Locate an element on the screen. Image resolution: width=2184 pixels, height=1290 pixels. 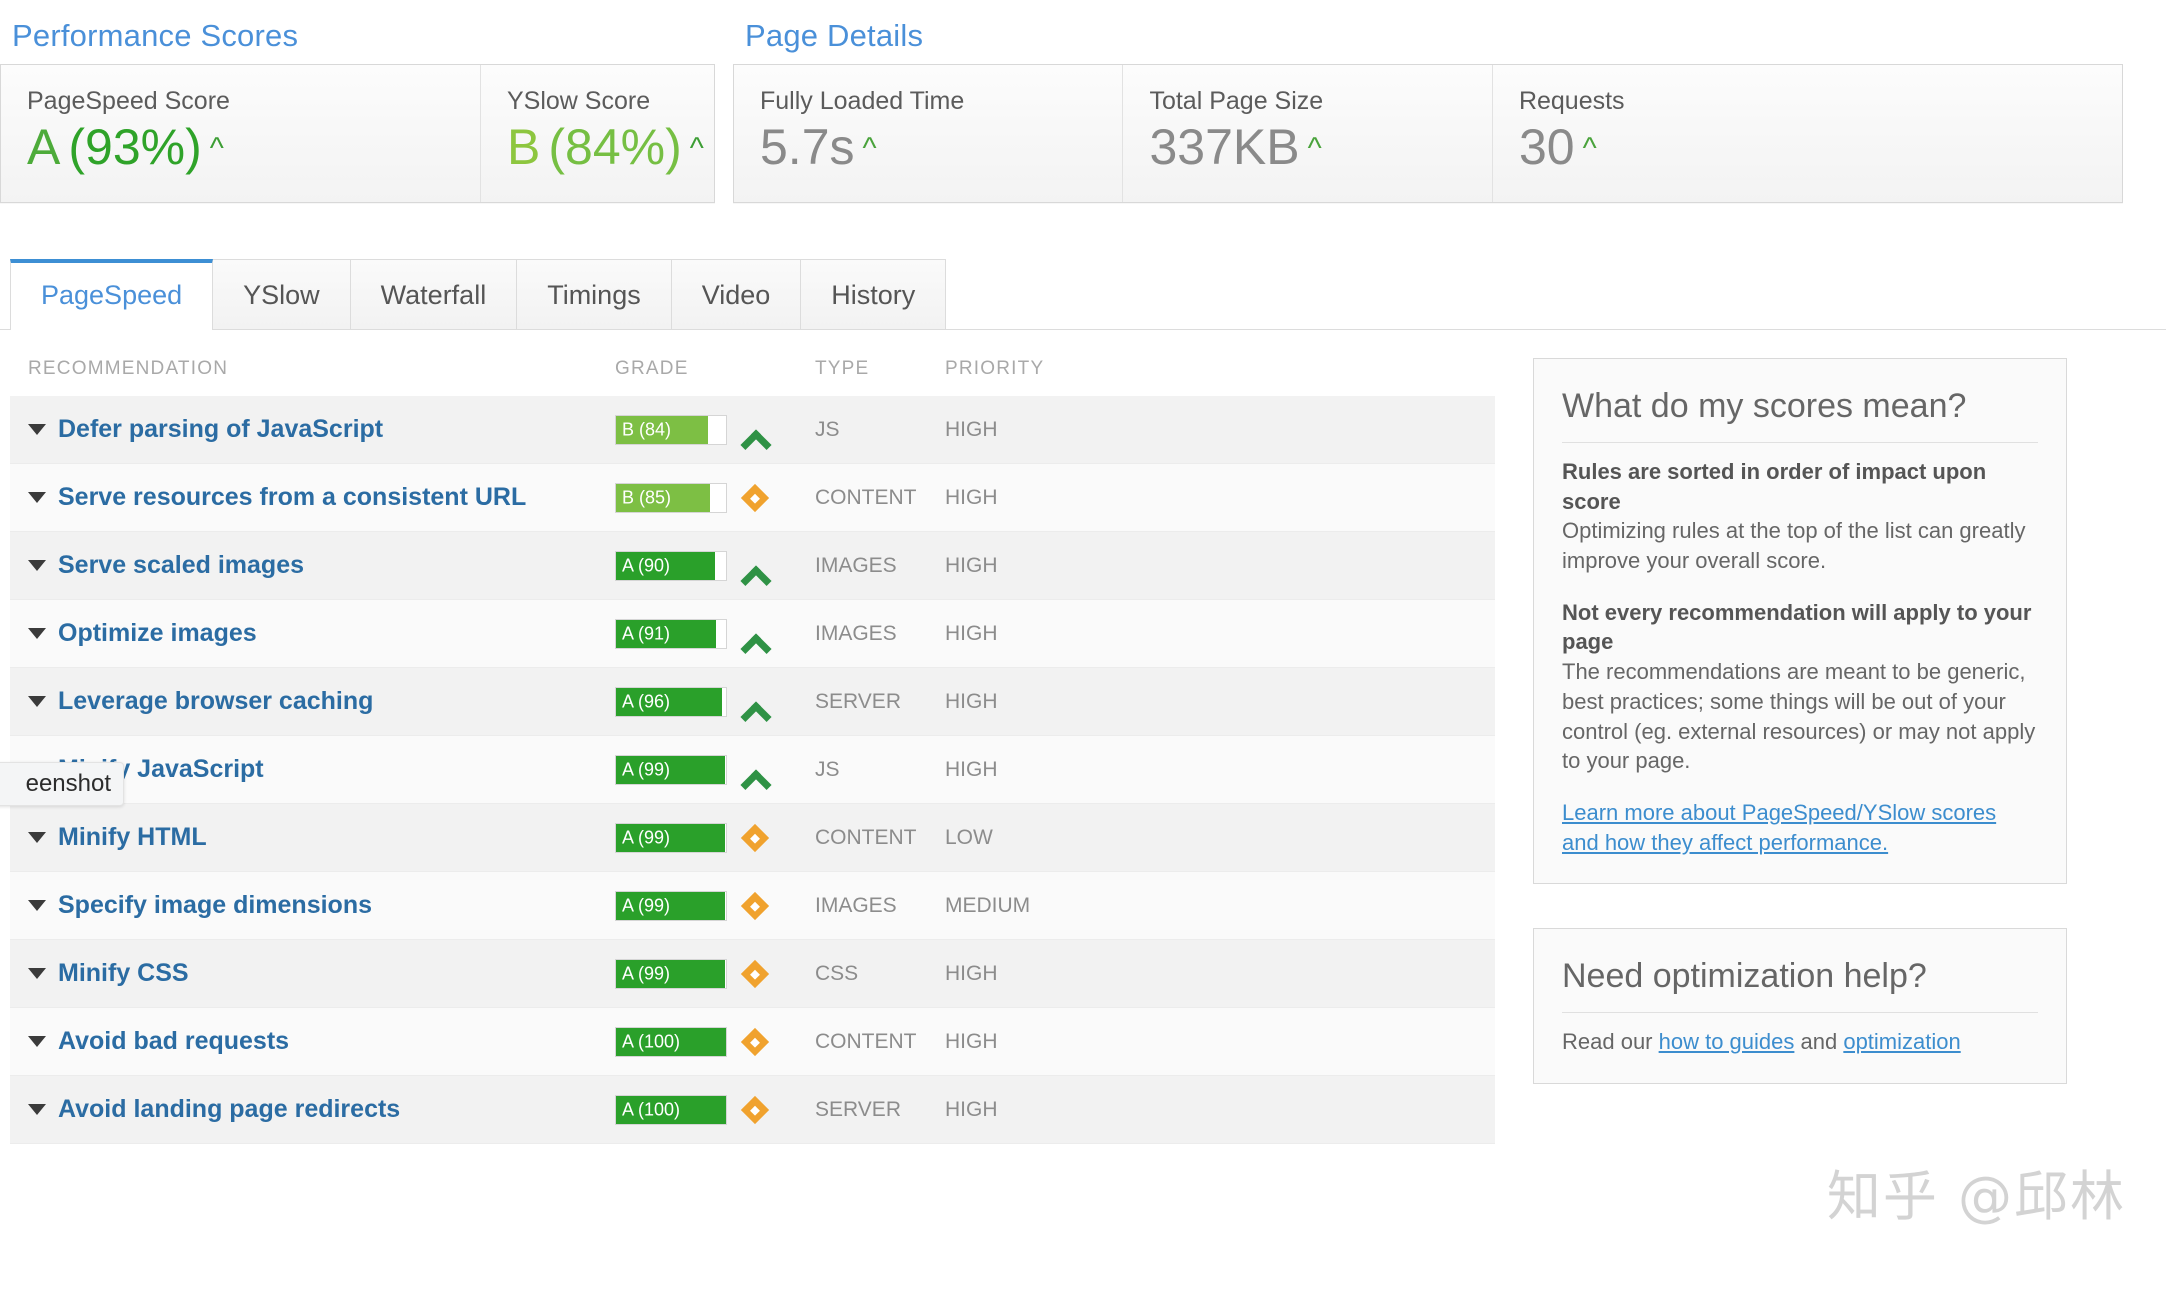
type-cell: IMAGES is located at coordinates (856, 565).